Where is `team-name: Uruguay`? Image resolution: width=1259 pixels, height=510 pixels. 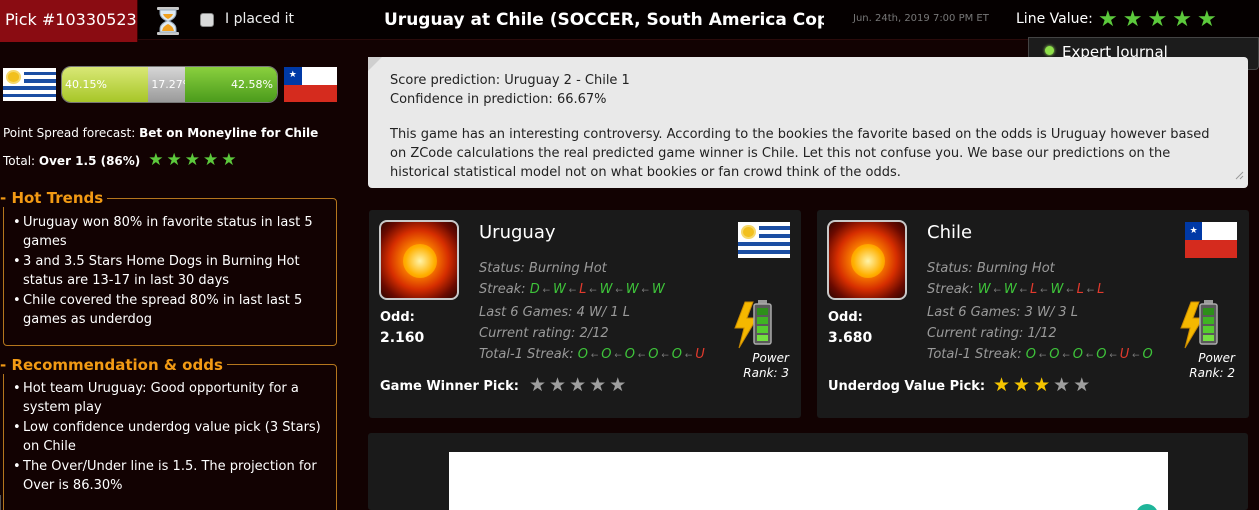 team-name: Uruguay is located at coordinates (517, 232).